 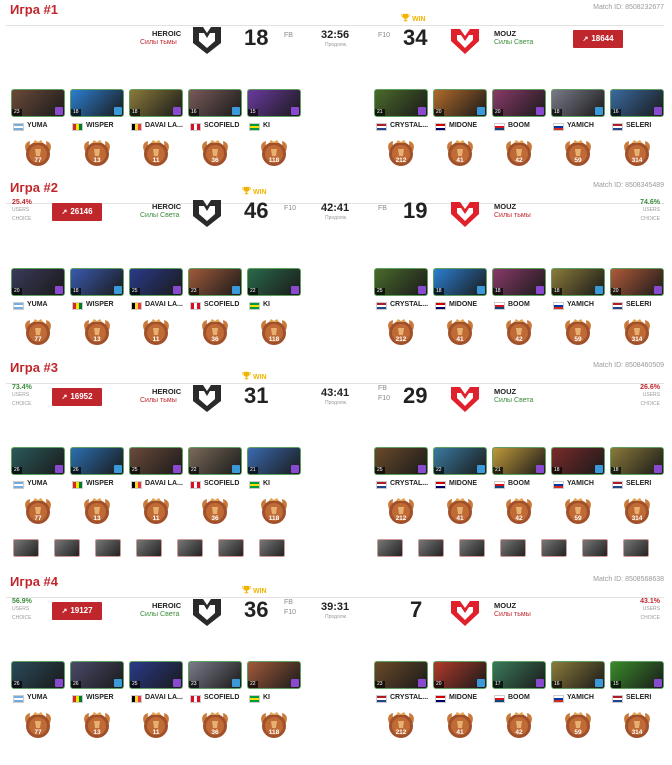 I want to click on popularity-badge-left: ↗ 26146, so click(x=77, y=212).